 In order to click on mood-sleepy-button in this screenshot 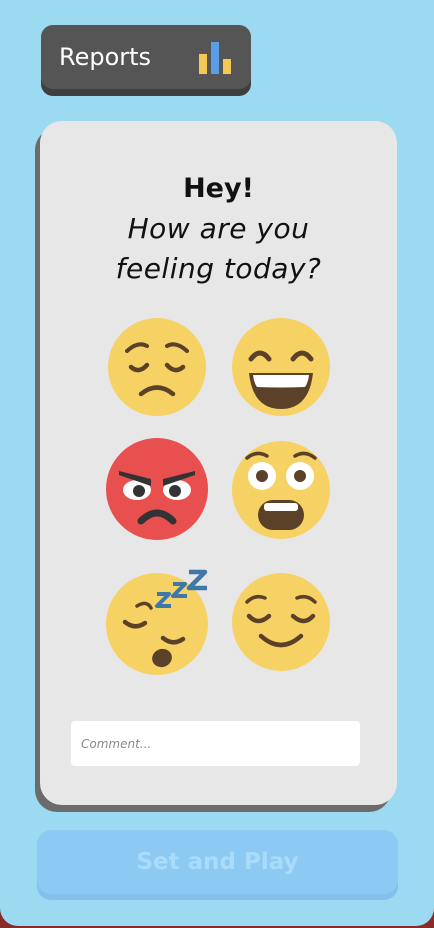, I will do `click(158, 622)`.